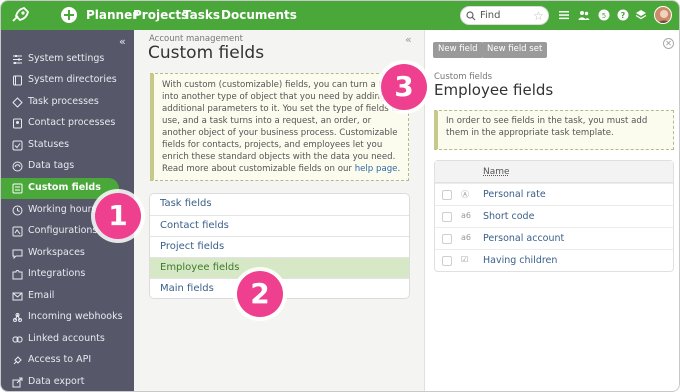 The width and height of the screenshot is (680, 392). I want to click on sidebar-item-label: Workspaces, so click(56, 252).